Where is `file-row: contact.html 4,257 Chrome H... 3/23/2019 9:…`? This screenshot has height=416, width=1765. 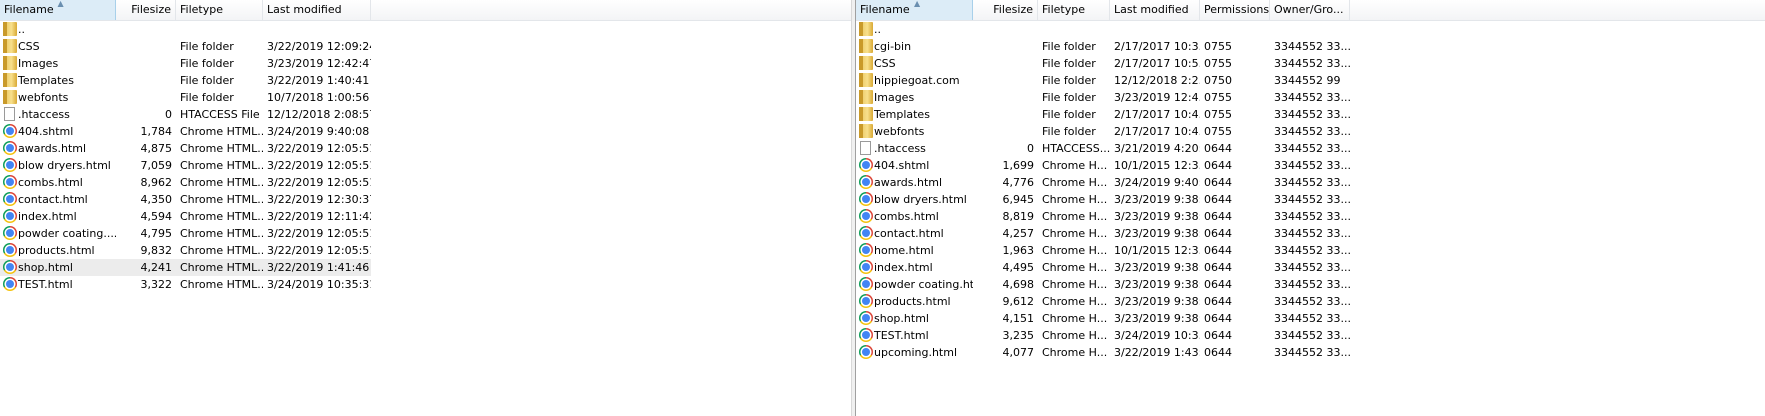
file-row: contact.html 4,257 Chrome H... 3/23/2019 9:… is located at coordinates (1310, 233).